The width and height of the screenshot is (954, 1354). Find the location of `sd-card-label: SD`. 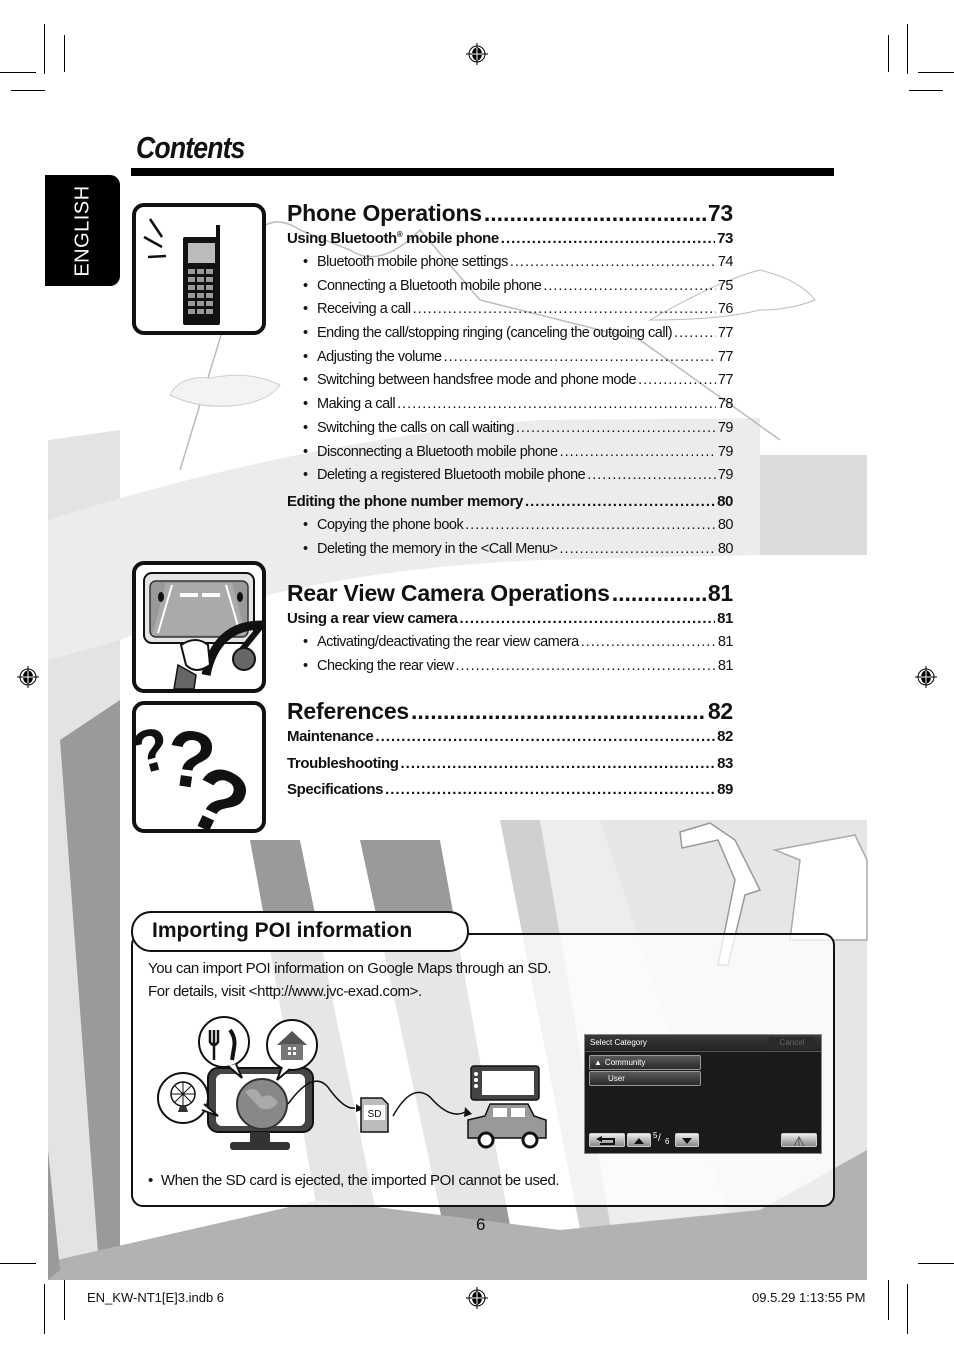

sd-card-label: SD is located at coordinates (375, 1114).